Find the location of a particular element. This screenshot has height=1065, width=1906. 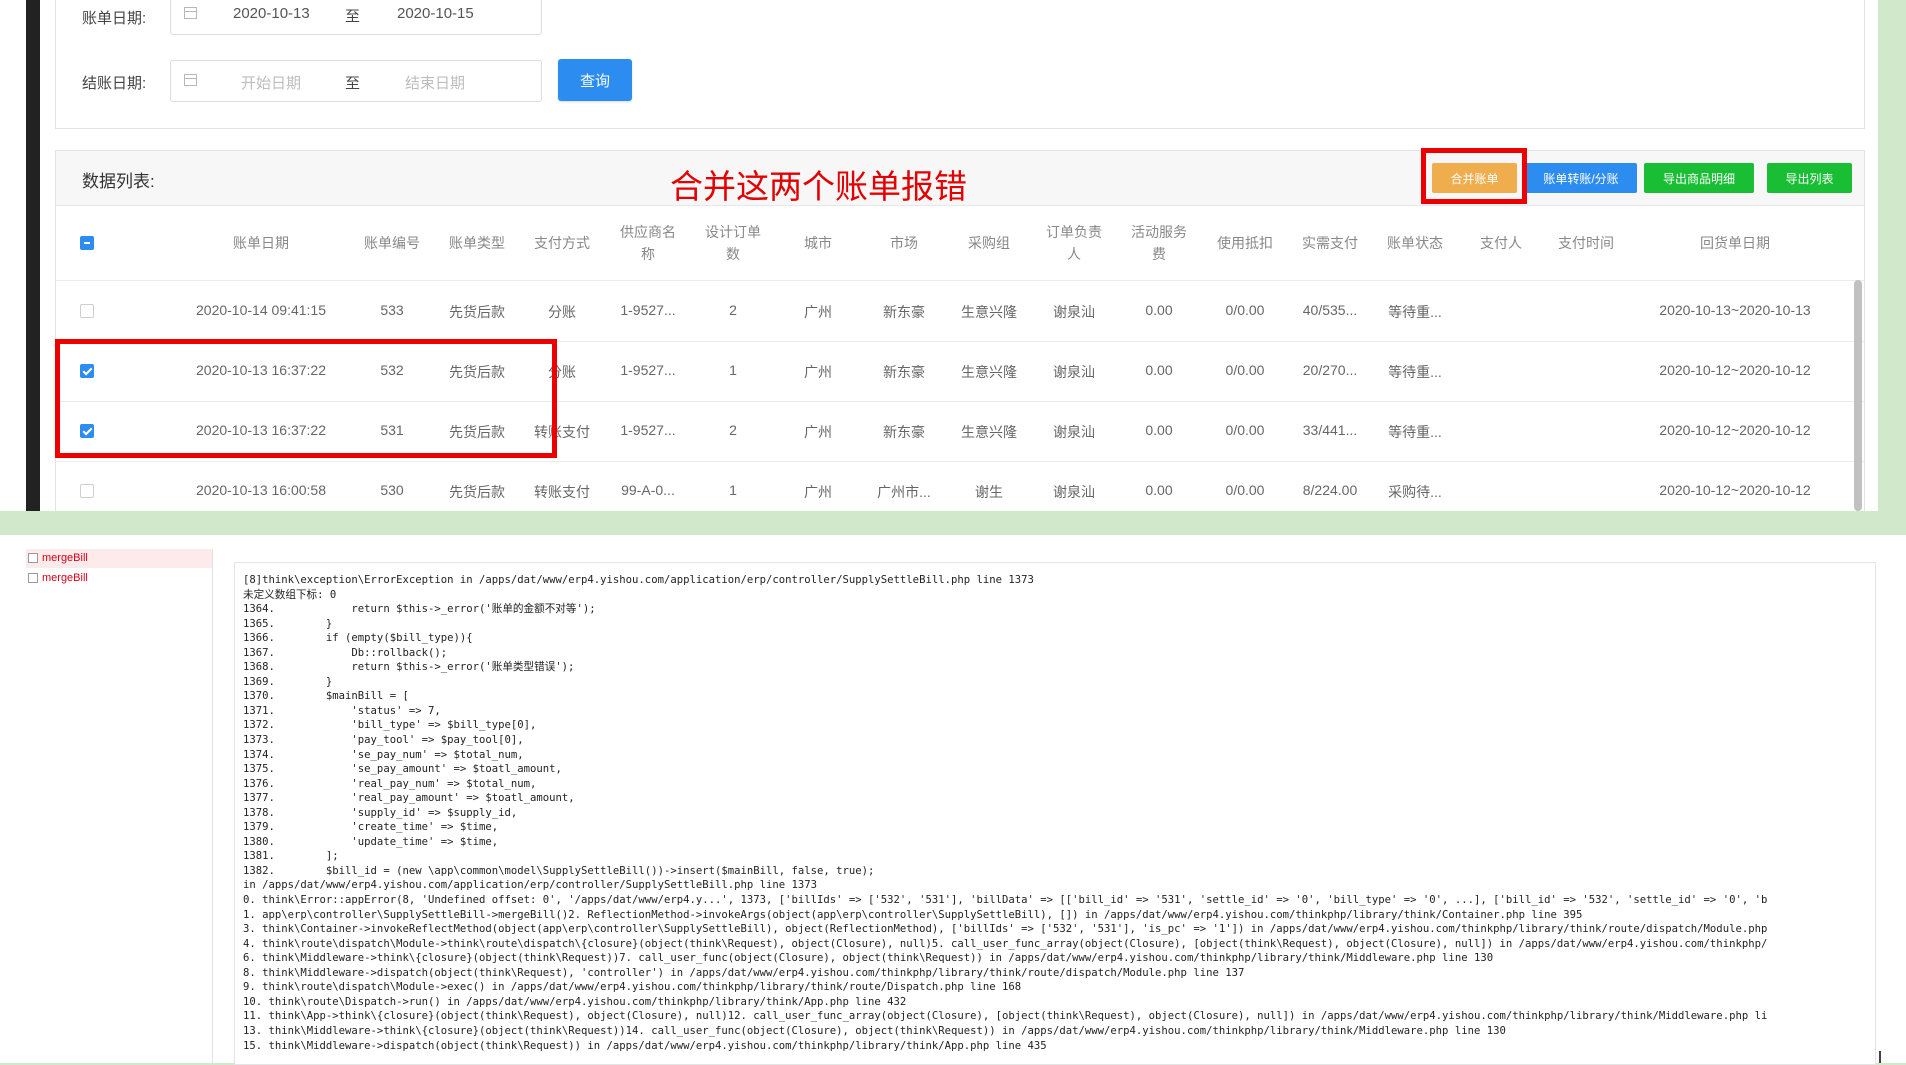

settle-start-placeholder: 开始日期 is located at coordinates (271, 82).